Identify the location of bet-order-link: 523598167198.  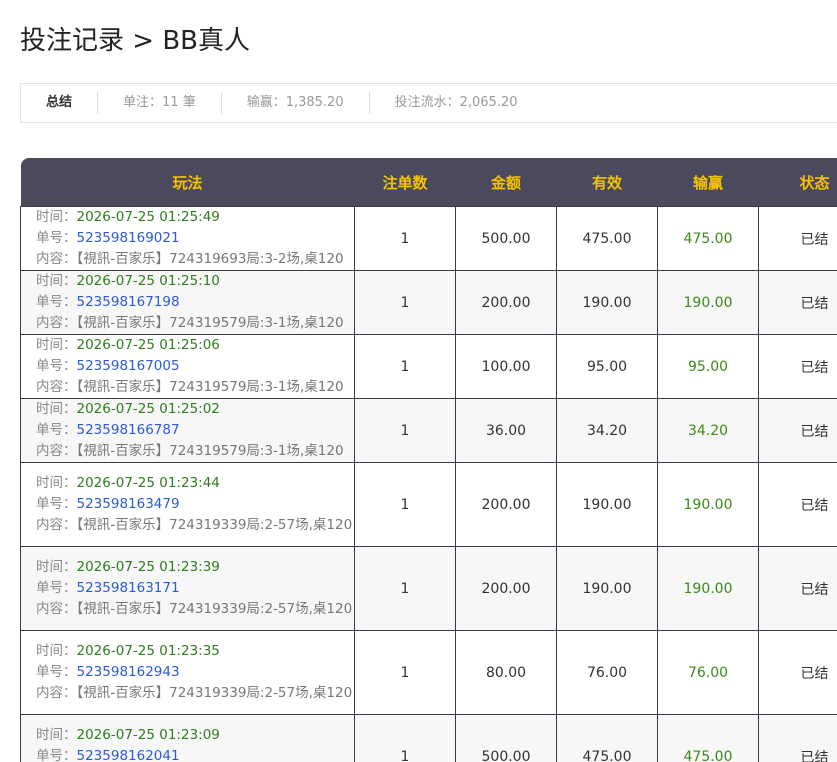
(128, 302).